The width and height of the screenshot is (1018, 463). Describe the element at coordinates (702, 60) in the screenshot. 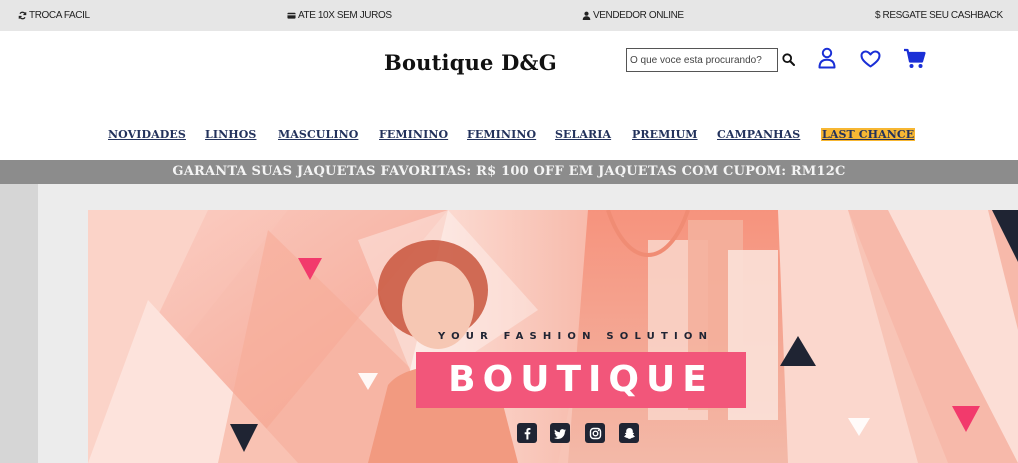

I see `search-input` at that location.